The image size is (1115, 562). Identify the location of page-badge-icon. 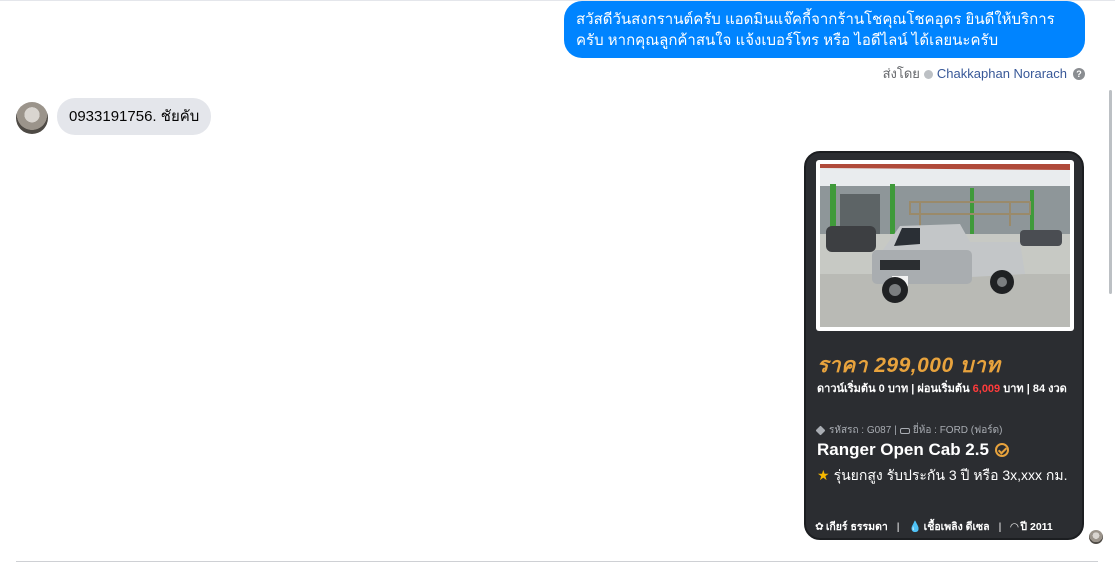
(928, 74).